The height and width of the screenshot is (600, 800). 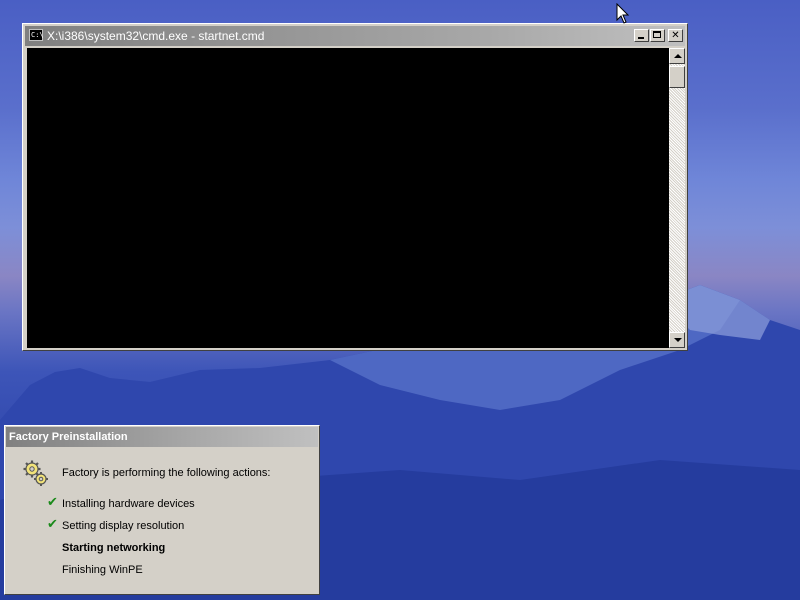 I want to click on step-installing-hardware: Installing hardware devices, so click(x=128, y=504).